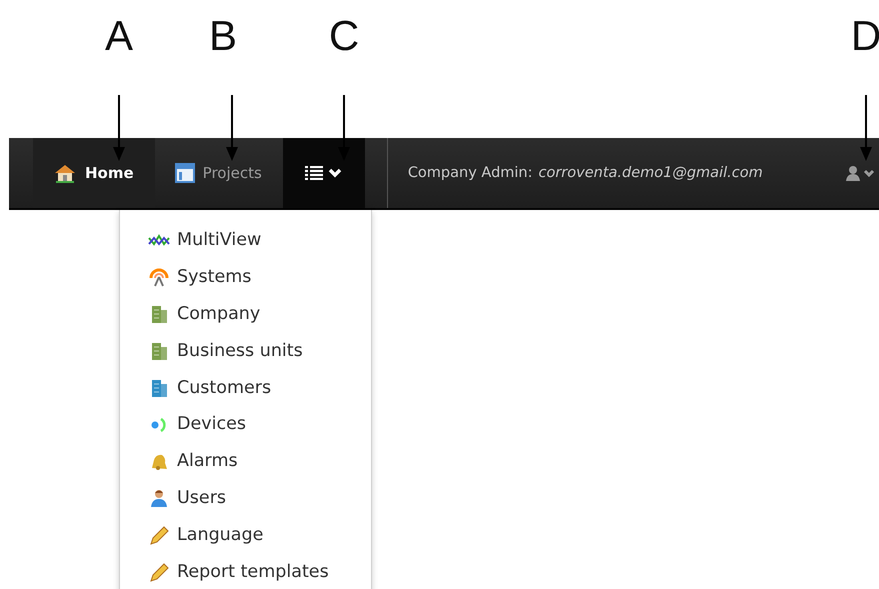 The image size is (879, 589). I want to click on menu-item: Systems, so click(245, 277).